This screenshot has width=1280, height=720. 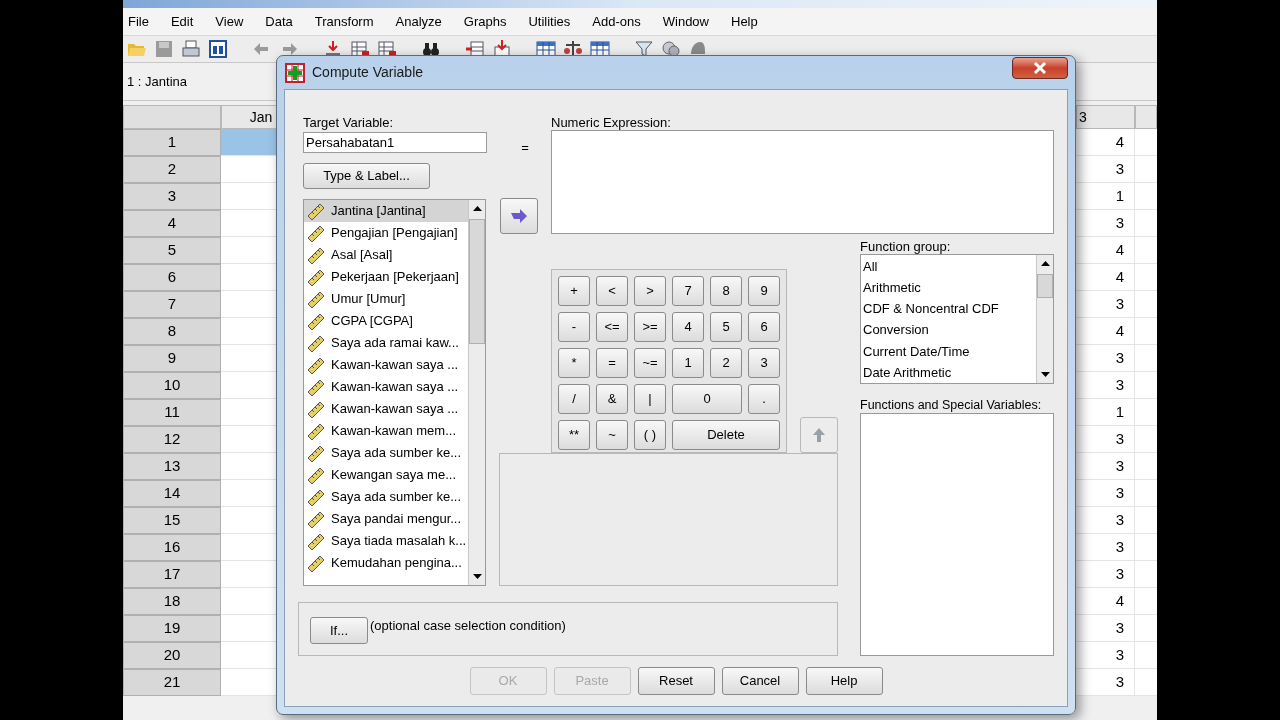 What do you see at coordinates (172, 250) in the screenshot?
I see `row-header: 5` at bounding box center [172, 250].